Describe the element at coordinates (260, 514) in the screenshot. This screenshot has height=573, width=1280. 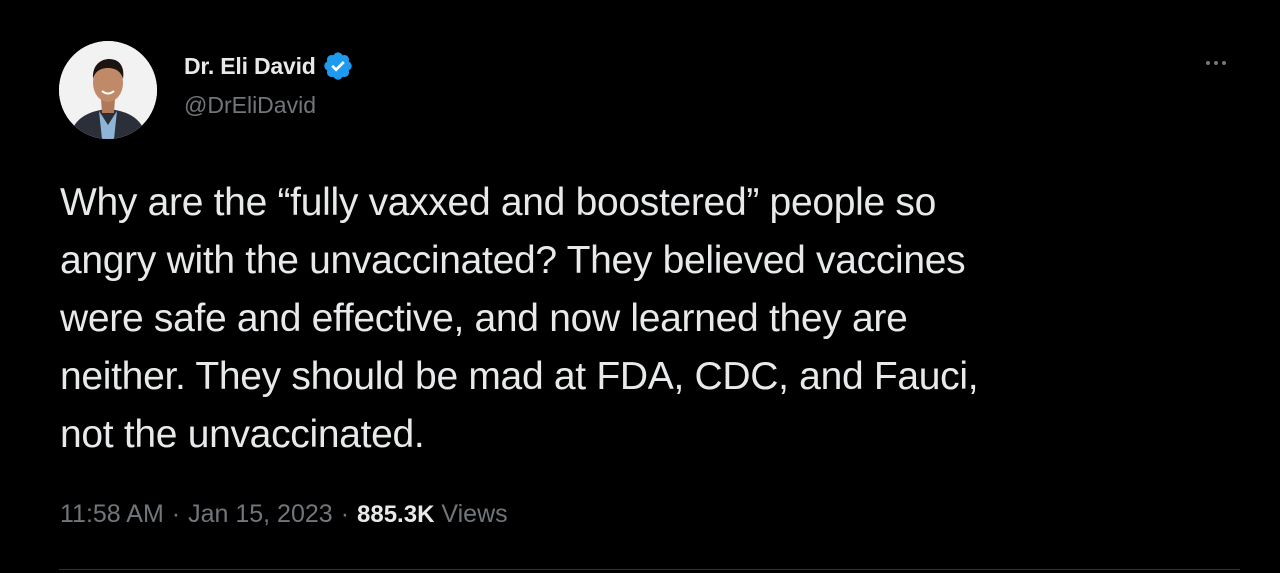
I see `tweet-date: Jan 15, 2023` at that location.